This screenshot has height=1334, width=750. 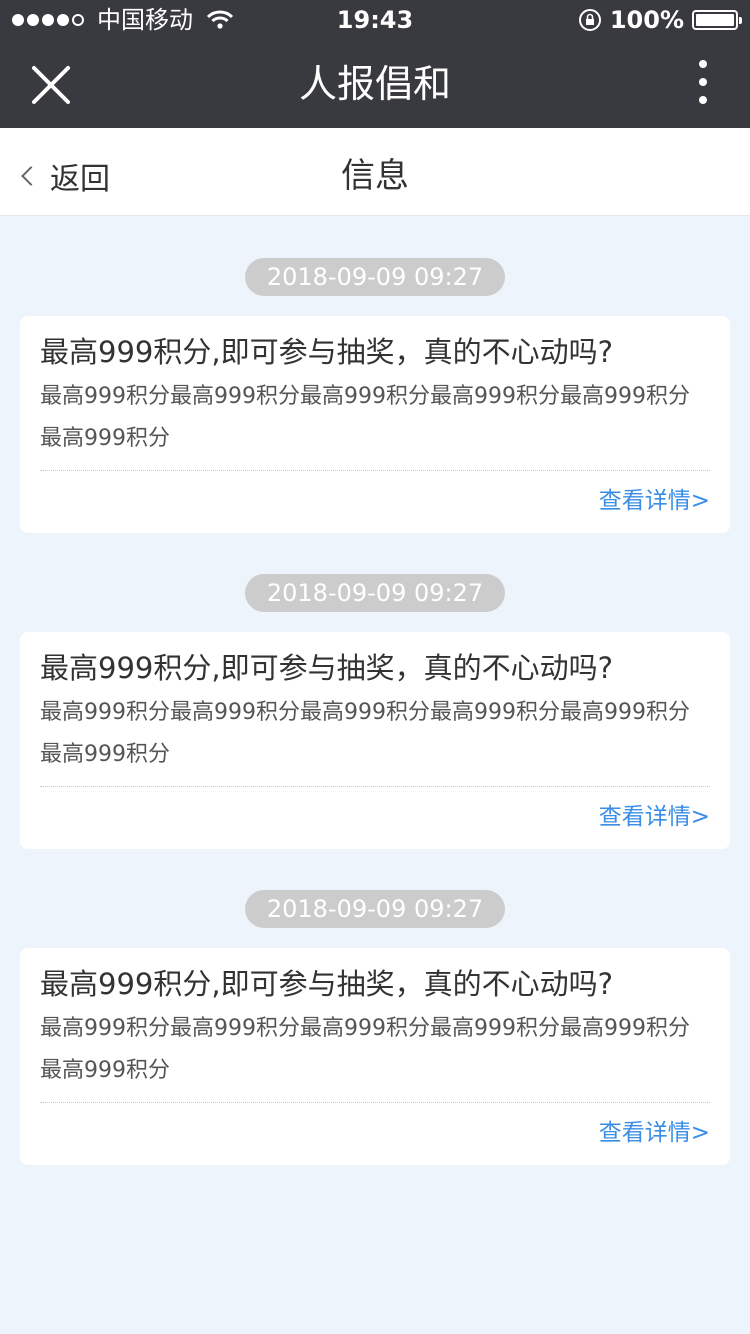 What do you see at coordinates (717, 20) in the screenshot?
I see `battery-icon` at bounding box center [717, 20].